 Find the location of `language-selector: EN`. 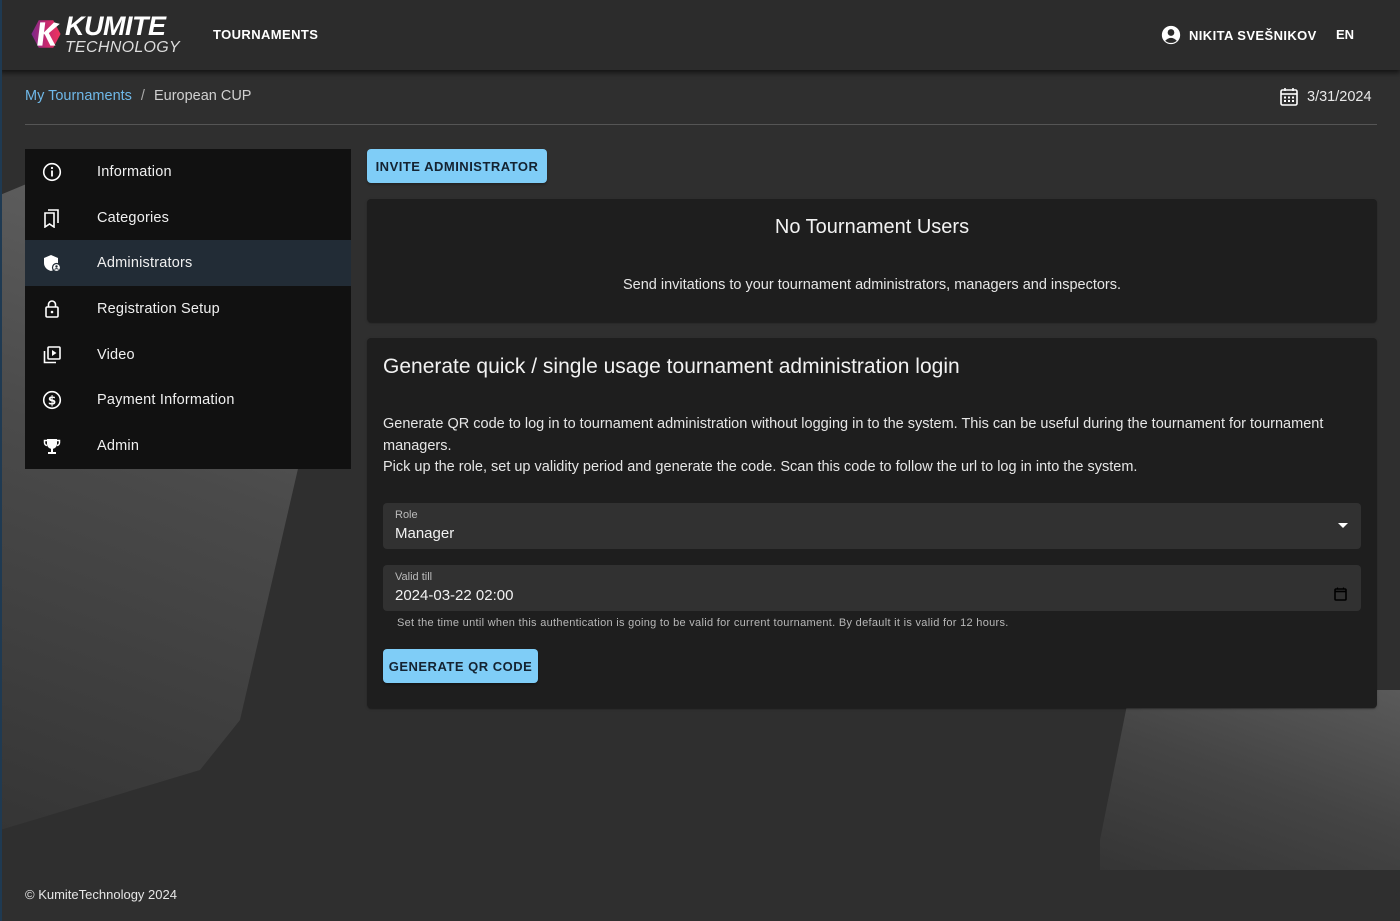

language-selector: EN is located at coordinates (1345, 34).